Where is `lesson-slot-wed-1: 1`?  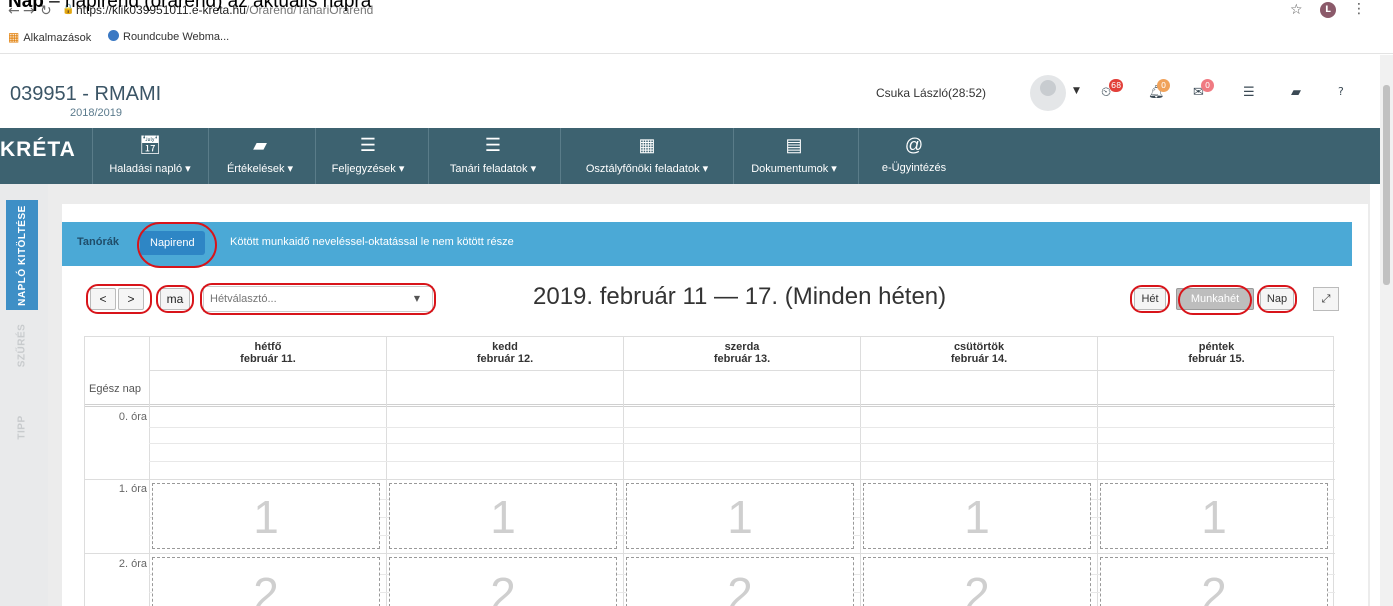 lesson-slot-wed-1: 1 is located at coordinates (740, 516).